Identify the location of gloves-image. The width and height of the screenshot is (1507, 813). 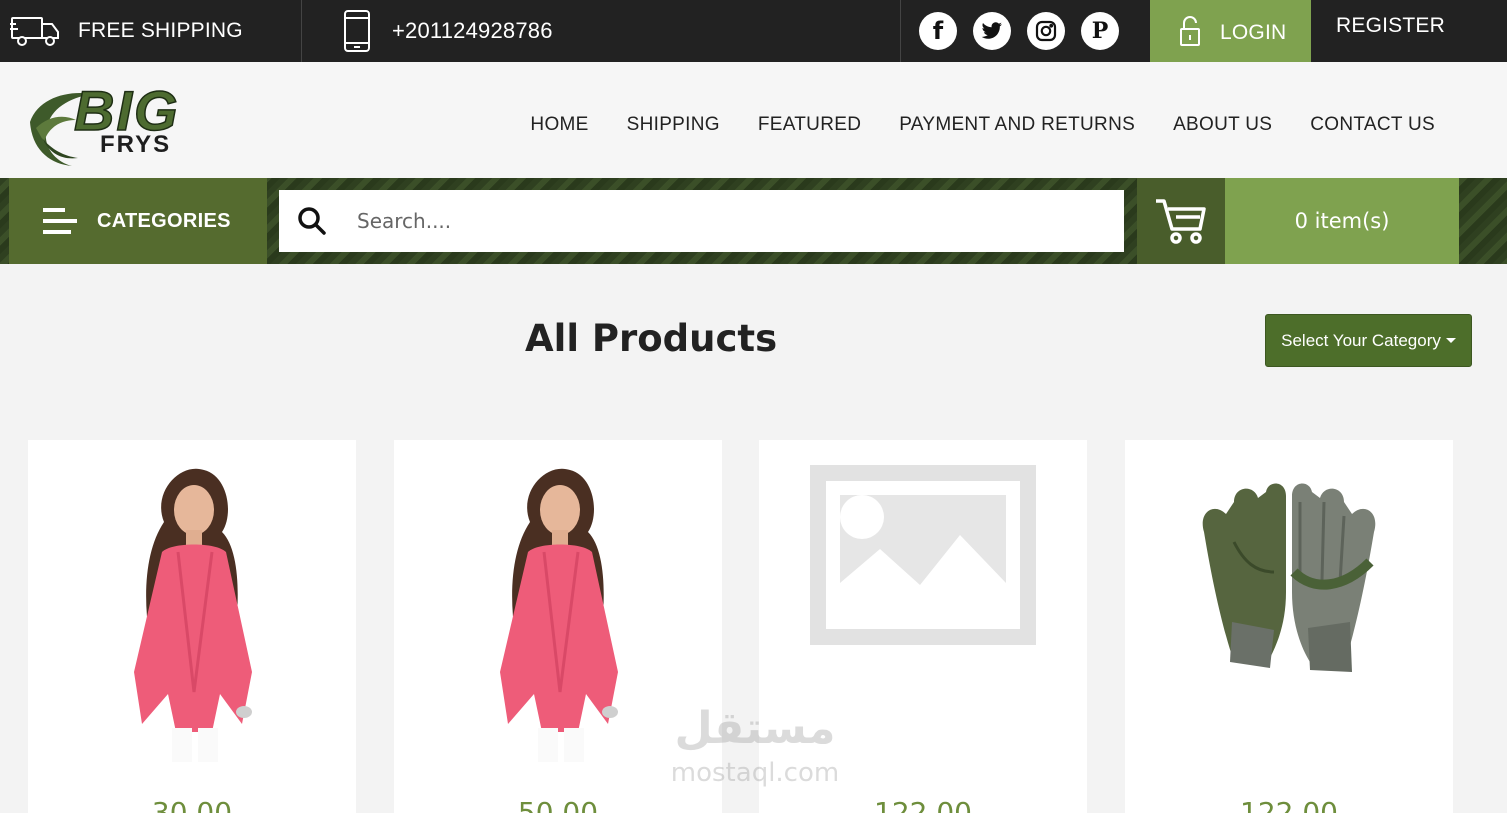
(1289, 577).